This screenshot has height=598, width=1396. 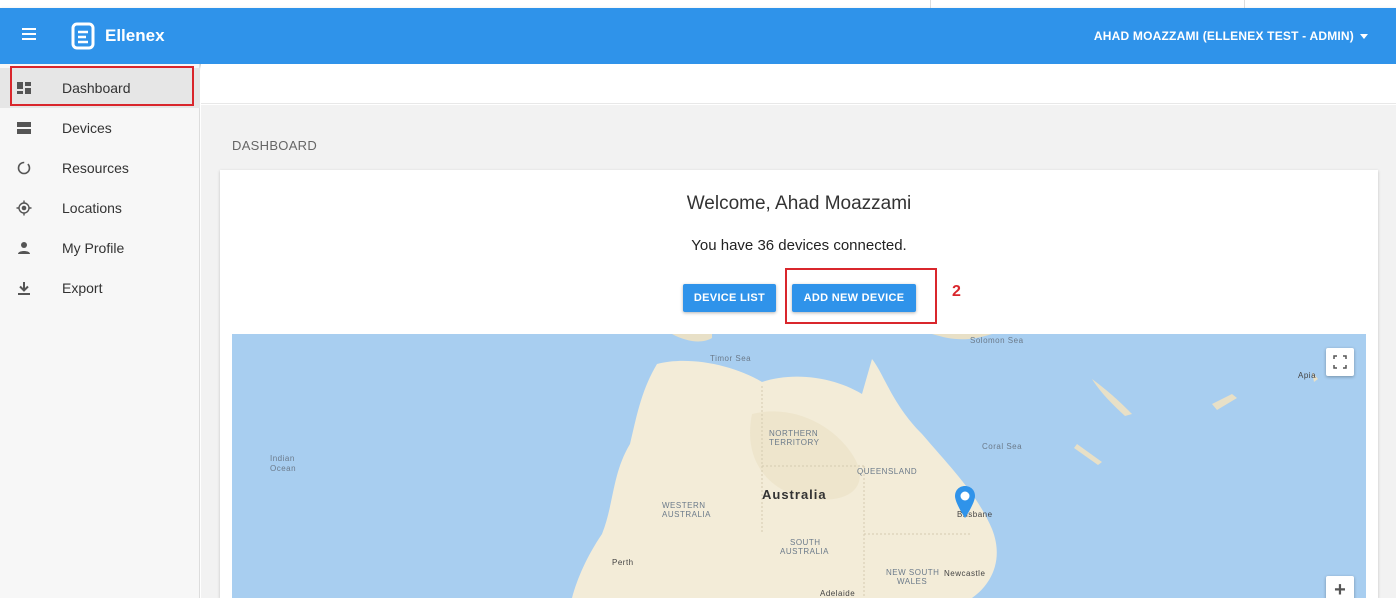 I want to click on chevron-down-icon, so click(x=1364, y=37).